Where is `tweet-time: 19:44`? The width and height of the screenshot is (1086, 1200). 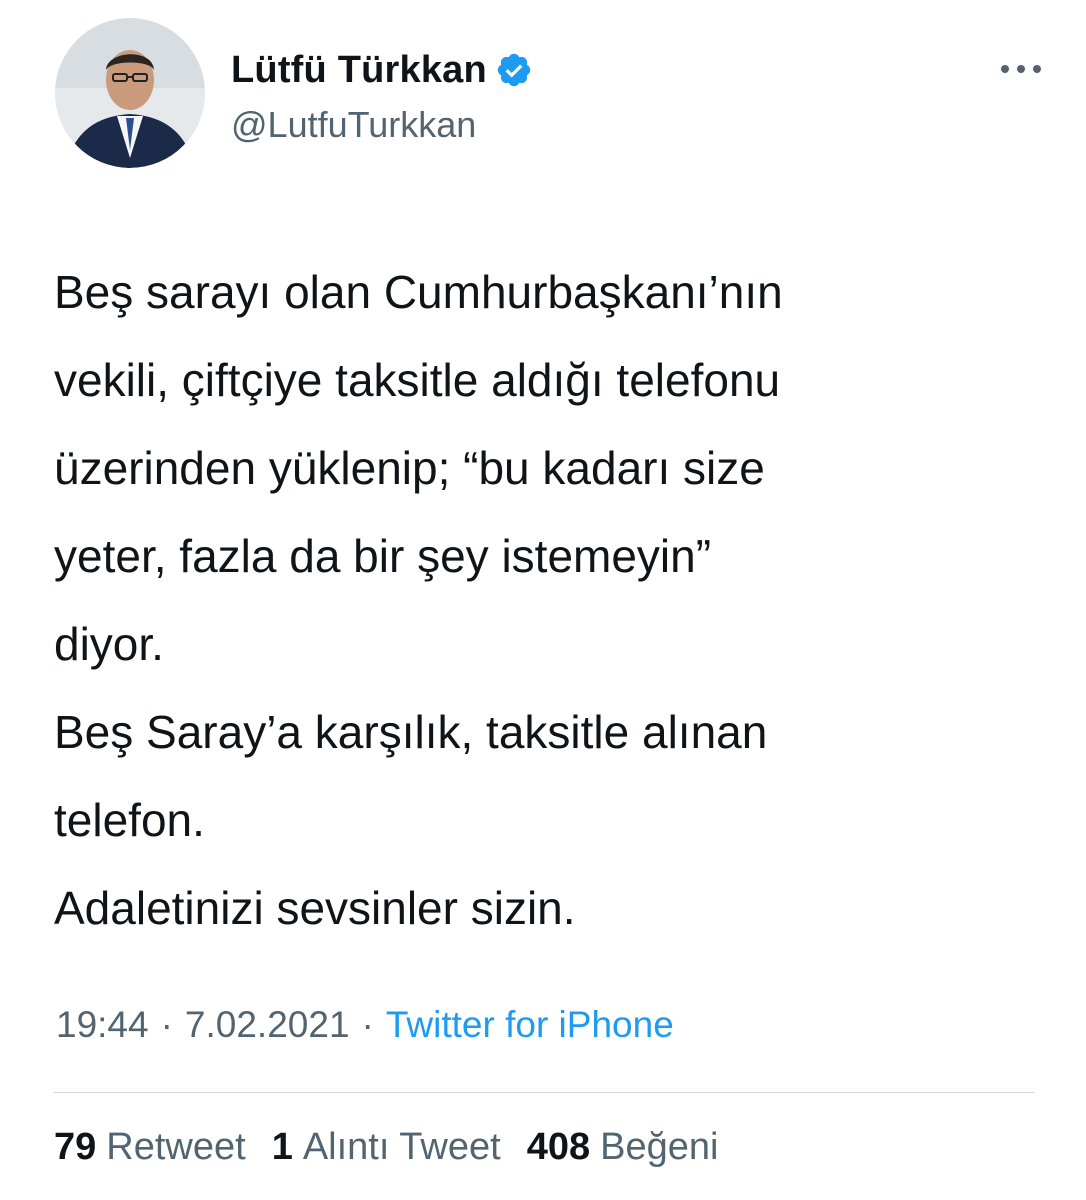 tweet-time: 19:44 is located at coordinates (102, 1025).